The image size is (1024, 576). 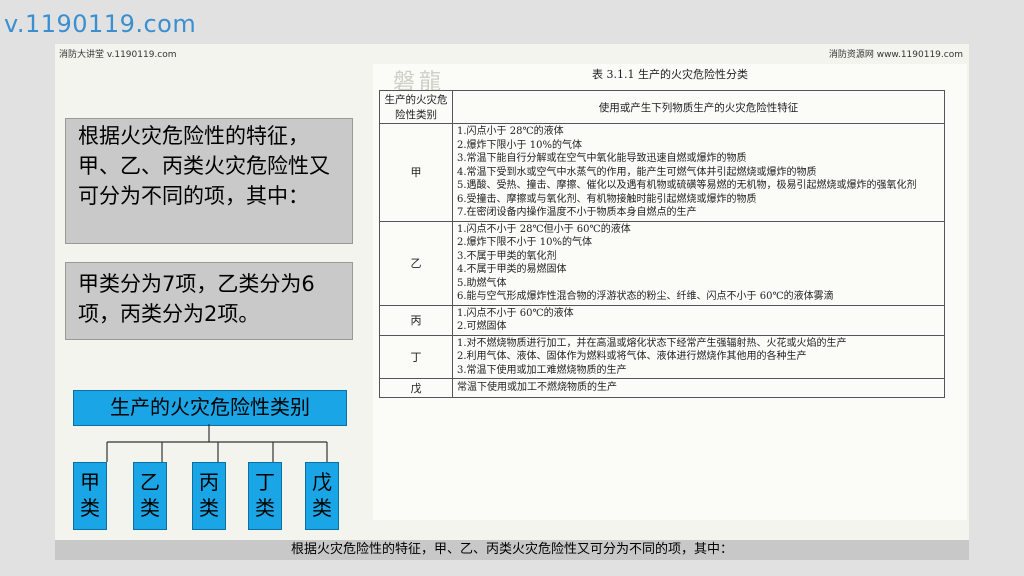 I want to click on table-item-line: 2.爆炸下限小于 10%的气体, so click(x=519, y=145).